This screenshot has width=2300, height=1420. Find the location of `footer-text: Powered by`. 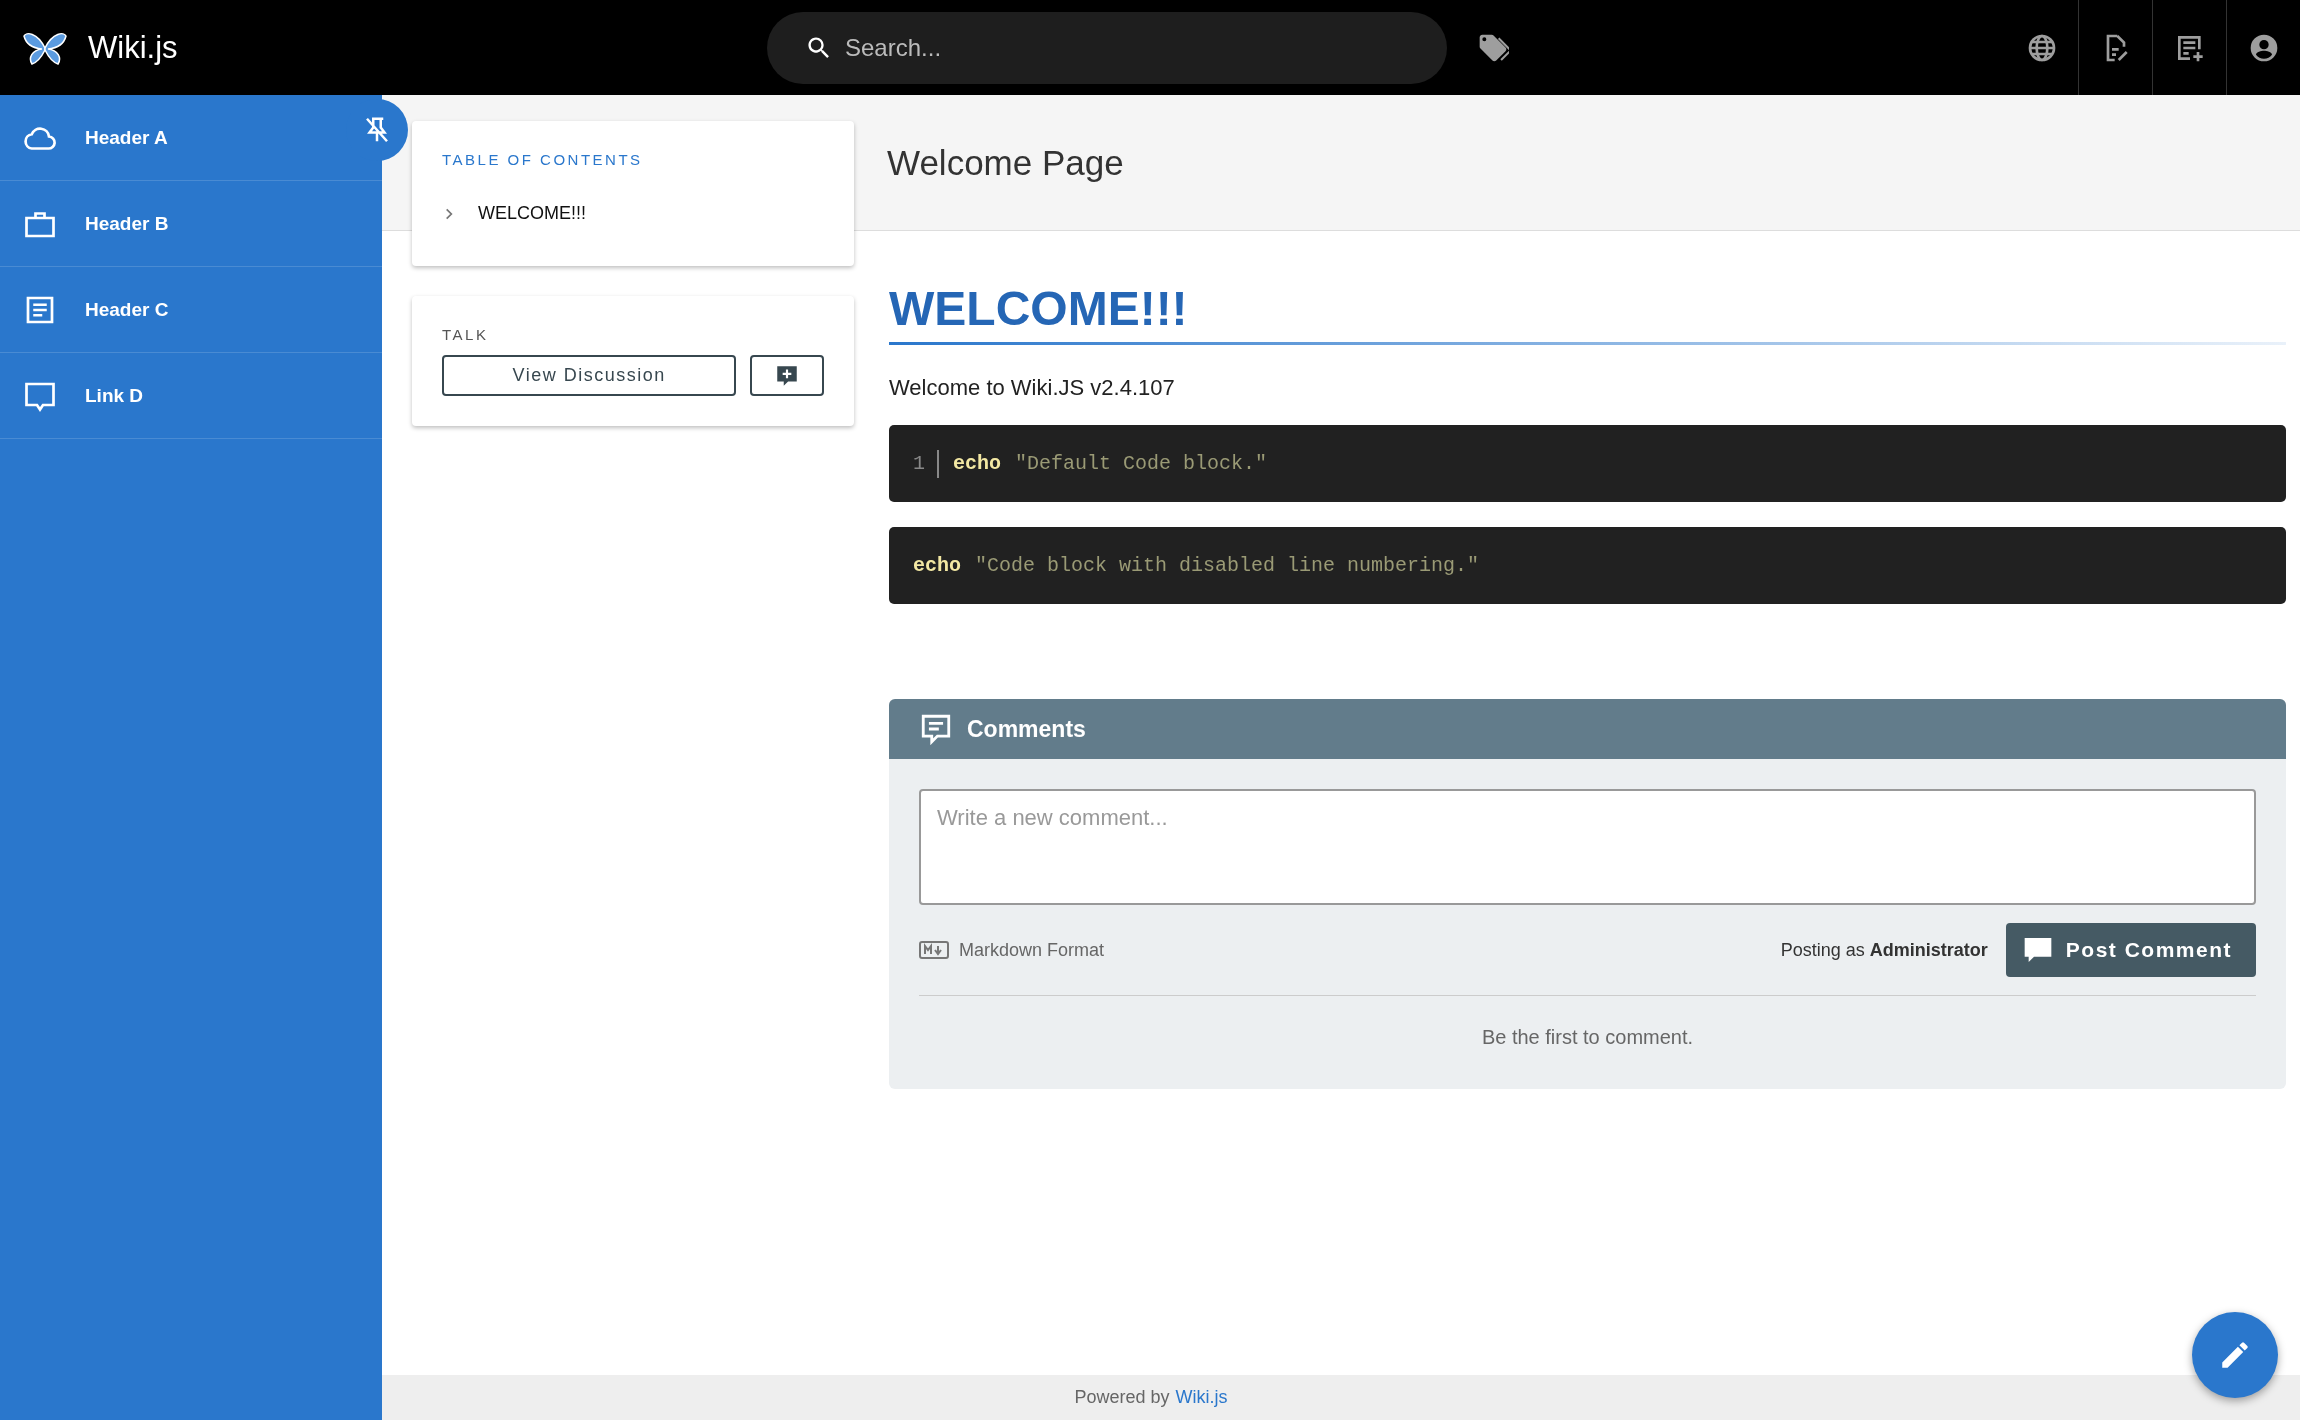

footer-text: Powered by is located at coordinates (1122, 1397).